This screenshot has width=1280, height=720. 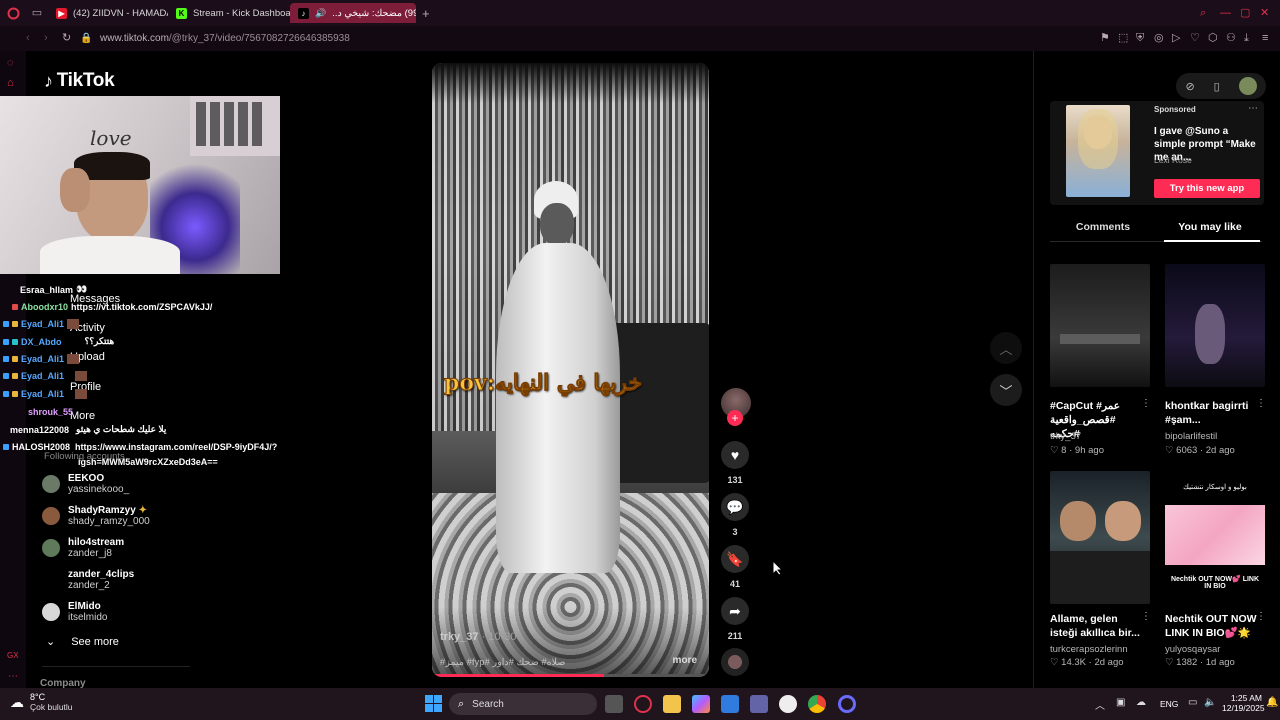 What do you see at coordinates (1192, 702) in the screenshot?
I see `network-icon: ▭` at bounding box center [1192, 702].